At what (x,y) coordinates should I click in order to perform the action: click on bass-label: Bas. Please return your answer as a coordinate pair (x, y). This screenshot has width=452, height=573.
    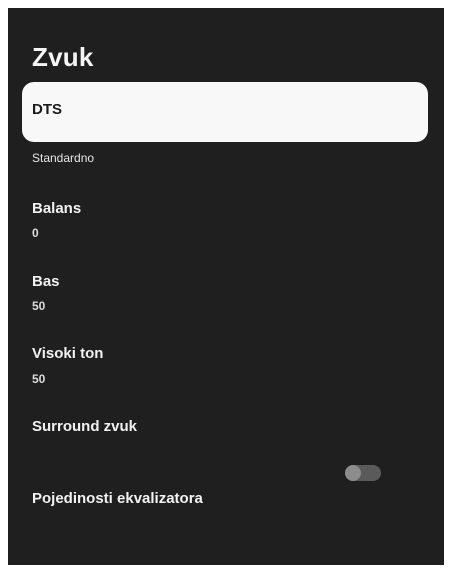
    Looking at the image, I should click on (46, 281).